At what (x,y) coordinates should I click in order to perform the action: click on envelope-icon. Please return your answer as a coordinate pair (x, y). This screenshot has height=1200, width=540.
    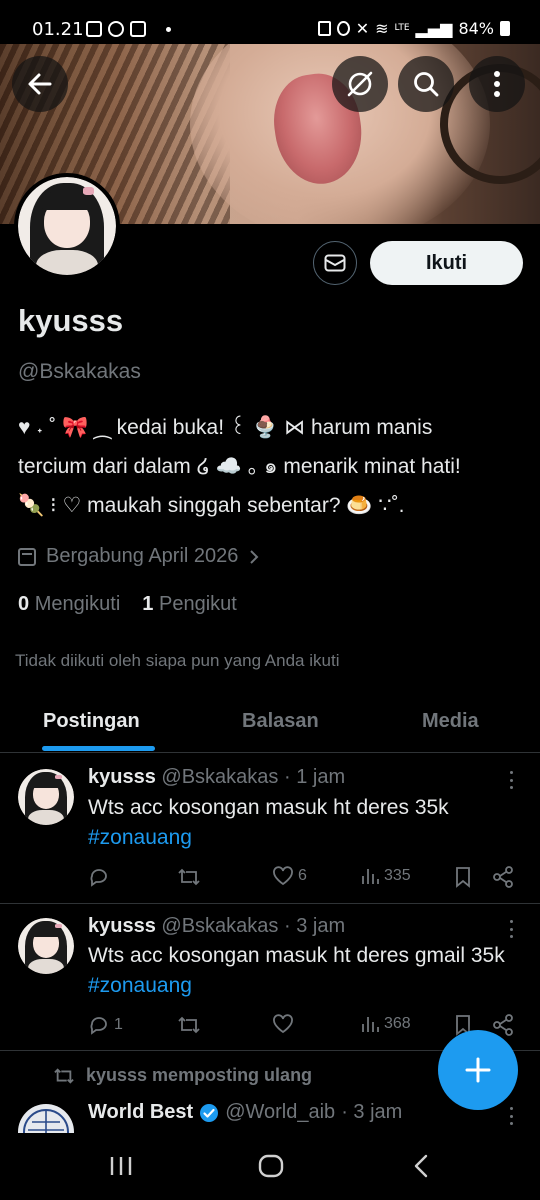
    Looking at the image, I should click on (335, 263).